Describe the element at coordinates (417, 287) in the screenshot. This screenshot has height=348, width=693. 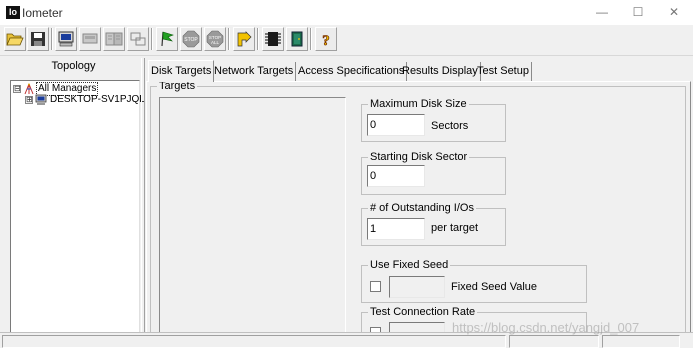
I see `fixed-seed-value-input` at that location.